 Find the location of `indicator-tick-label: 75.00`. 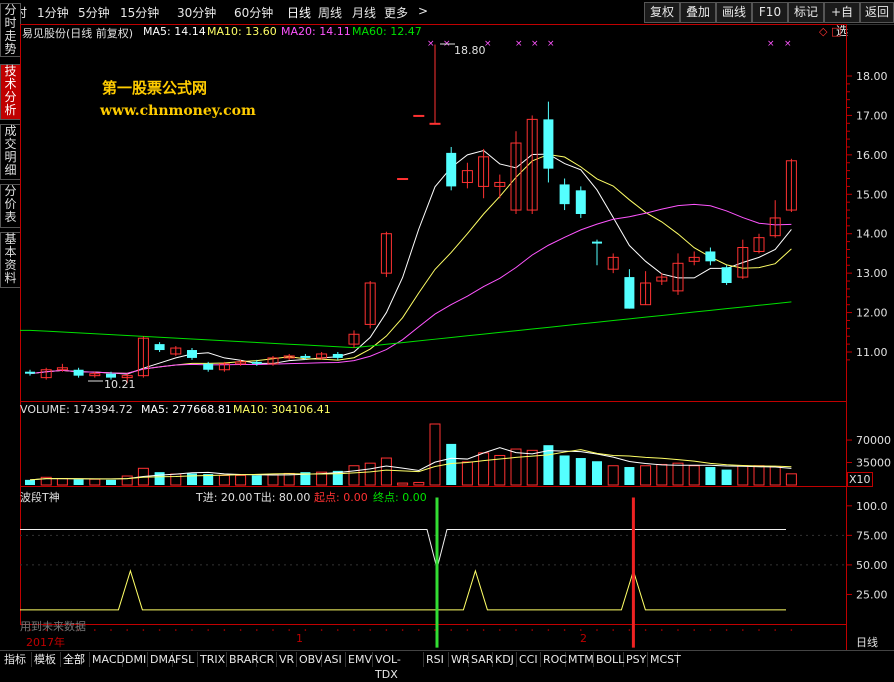

indicator-tick-label: 75.00 is located at coordinates (872, 535).